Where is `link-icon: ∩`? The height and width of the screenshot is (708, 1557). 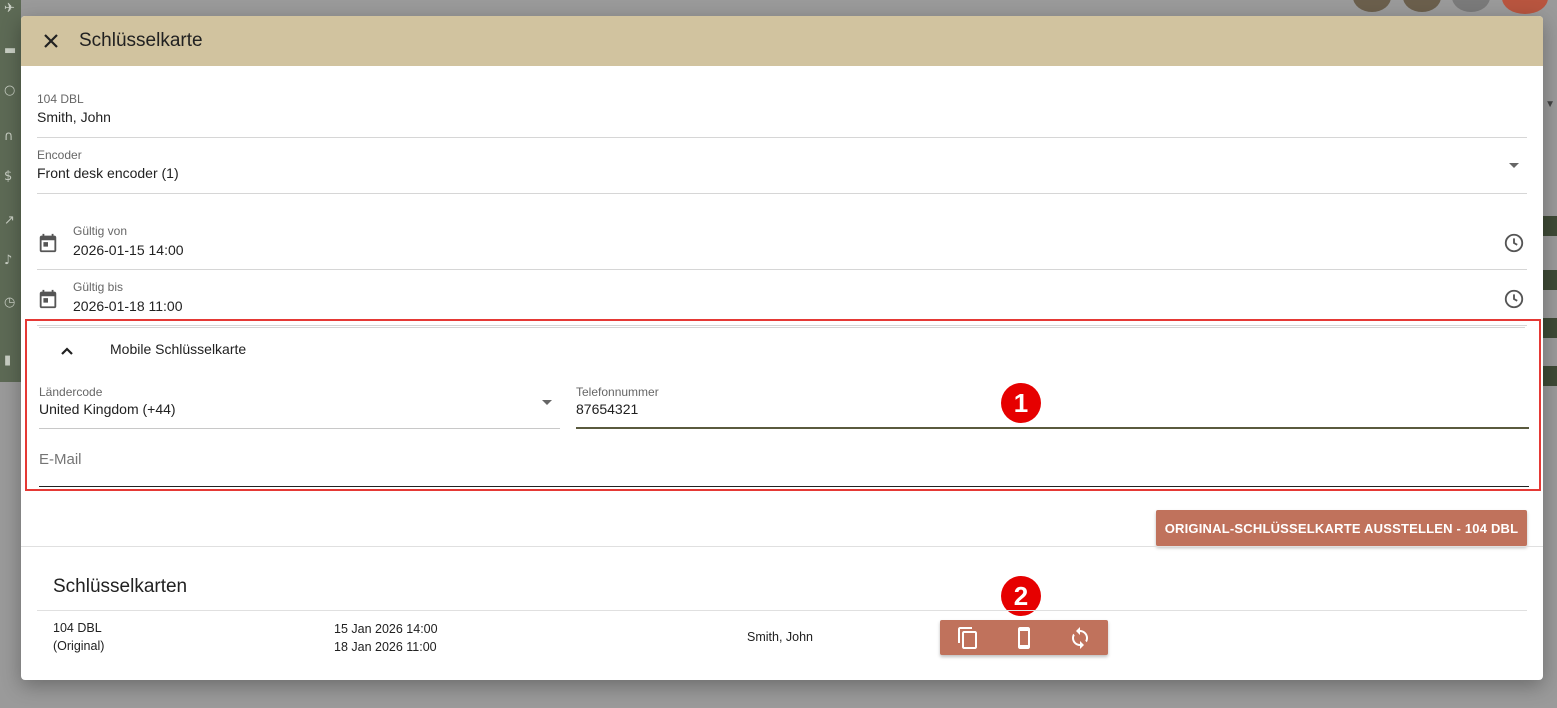
link-icon: ∩ is located at coordinates (9, 136).